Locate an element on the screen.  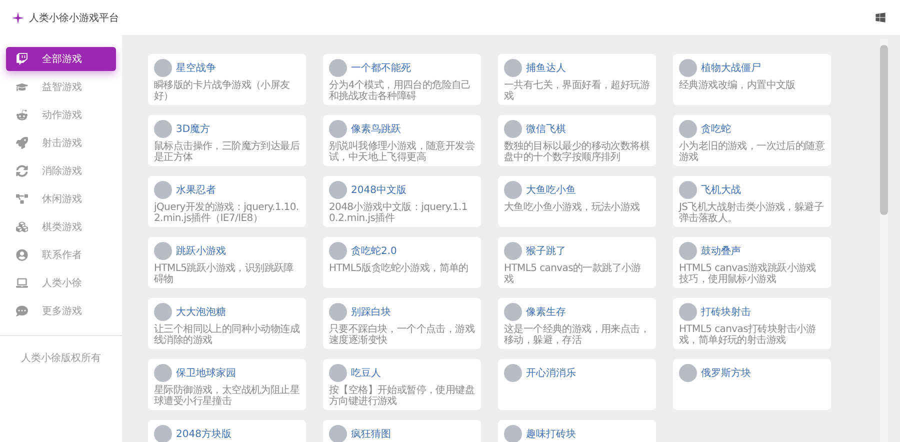
sidebar-item: 益智游戏 is located at coordinates (61, 87).